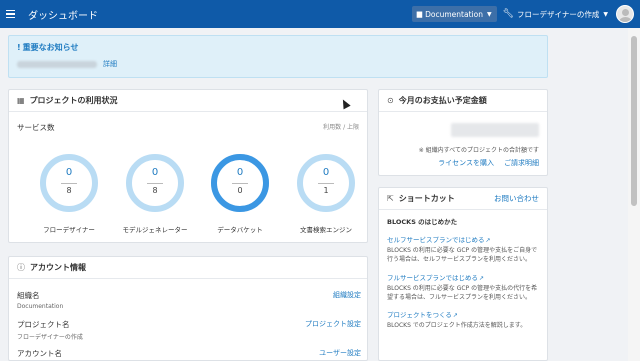 The height and width of the screenshot is (361, 640). Describe the element at coordinates (419, 14) in the screenshot. I see `folder-icon: ▆` at that location.